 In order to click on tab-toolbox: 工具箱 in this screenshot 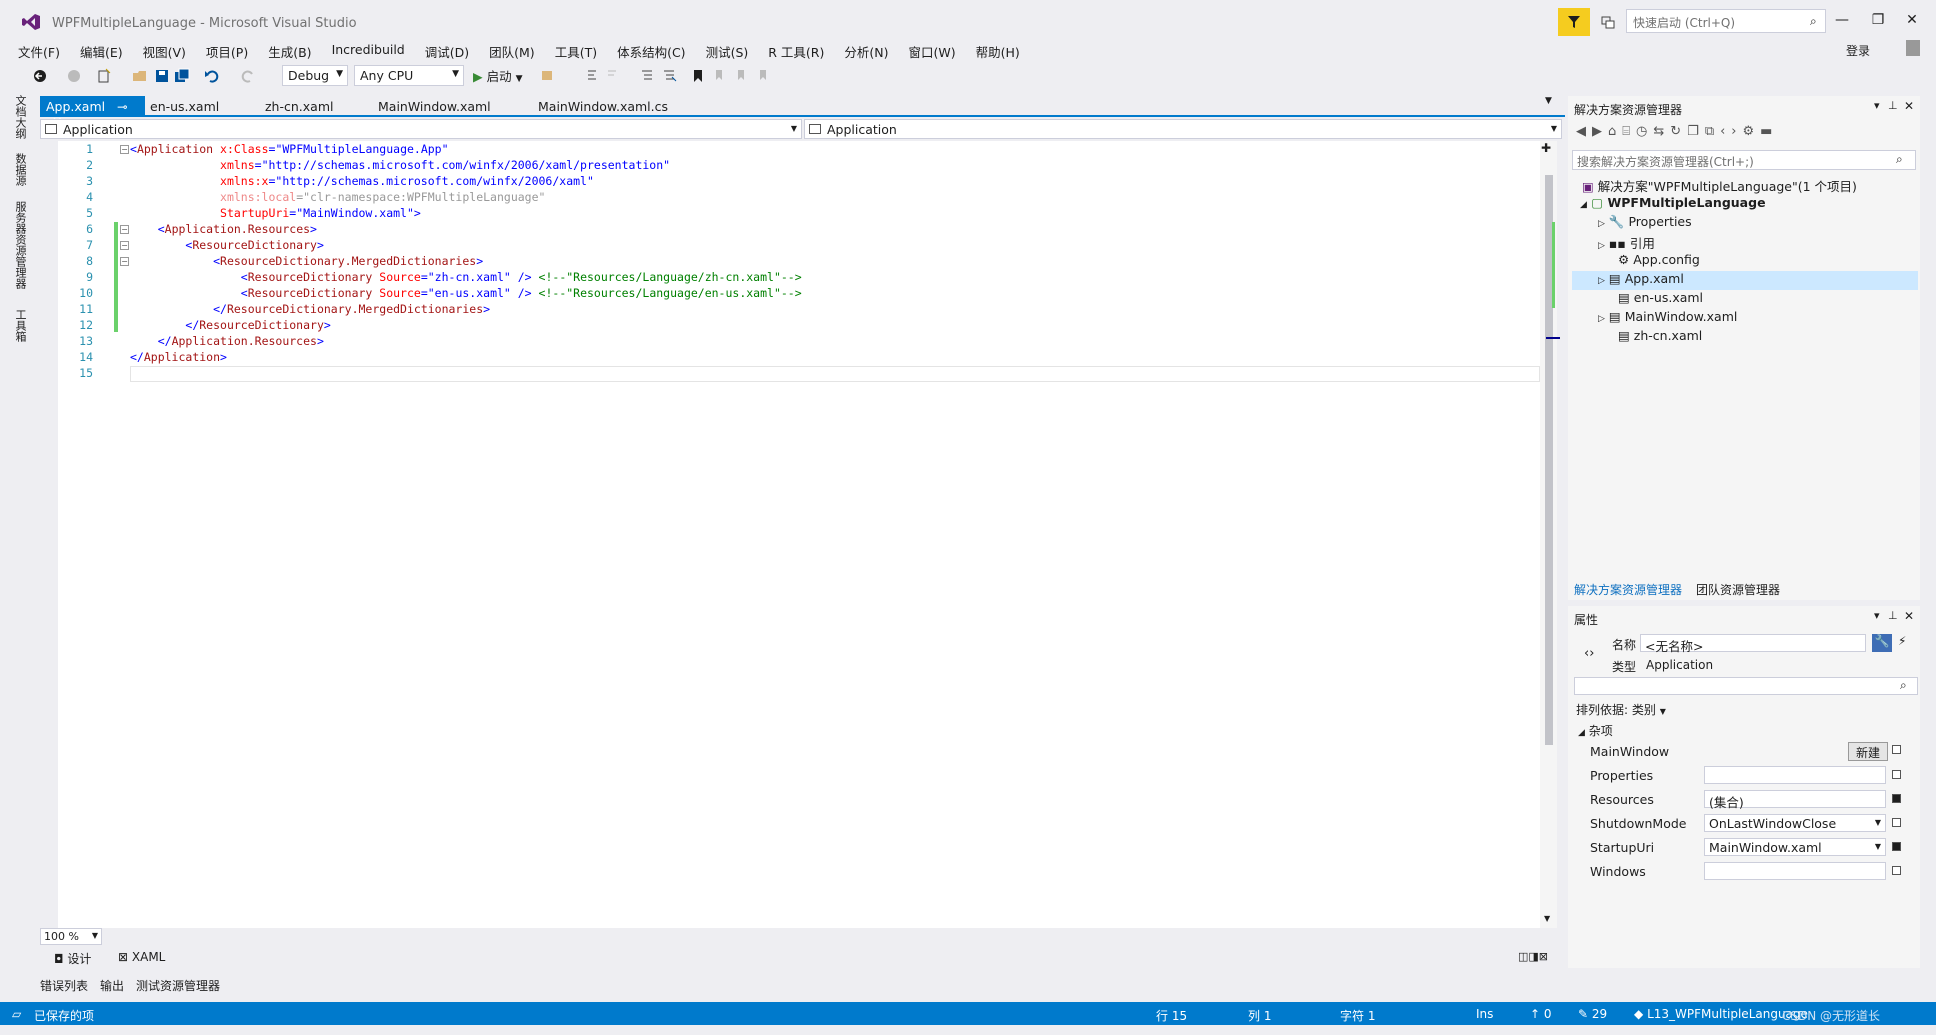, I will do `click(19, 325)`.